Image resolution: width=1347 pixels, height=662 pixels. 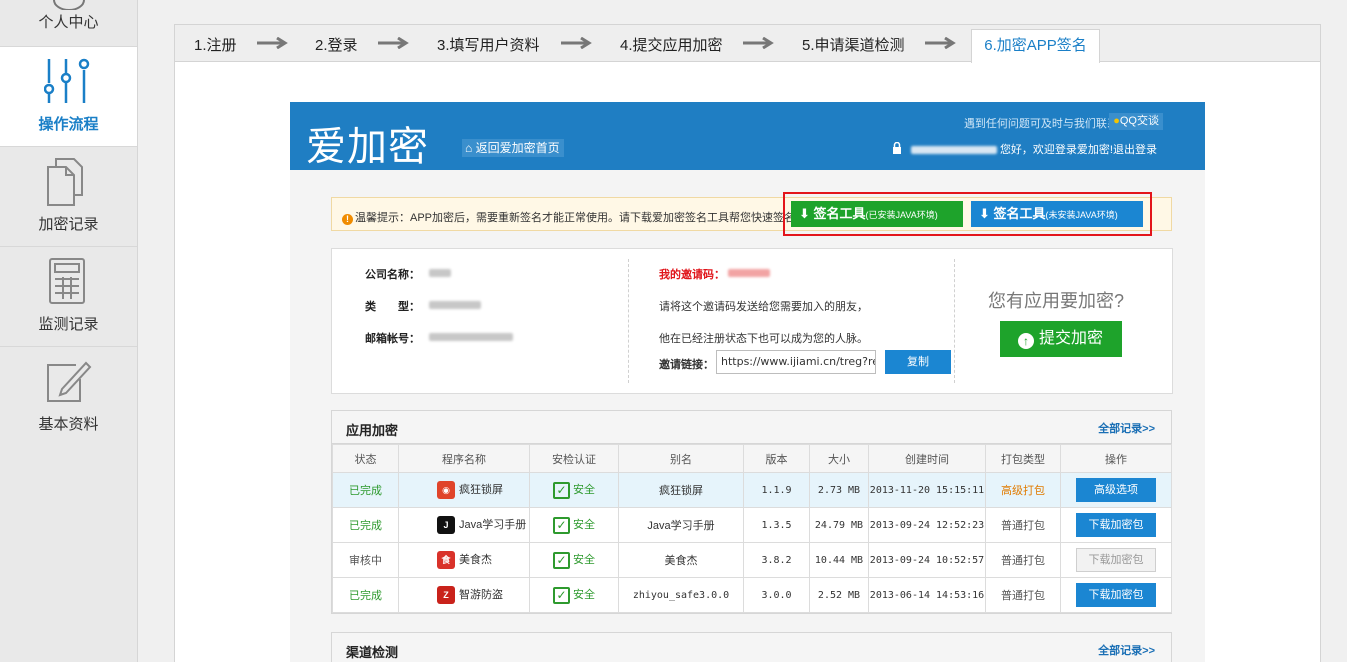 I want to click on invite-link-field: https://www.ijiami.cn/treg?reg, so click(x=796, y=362).